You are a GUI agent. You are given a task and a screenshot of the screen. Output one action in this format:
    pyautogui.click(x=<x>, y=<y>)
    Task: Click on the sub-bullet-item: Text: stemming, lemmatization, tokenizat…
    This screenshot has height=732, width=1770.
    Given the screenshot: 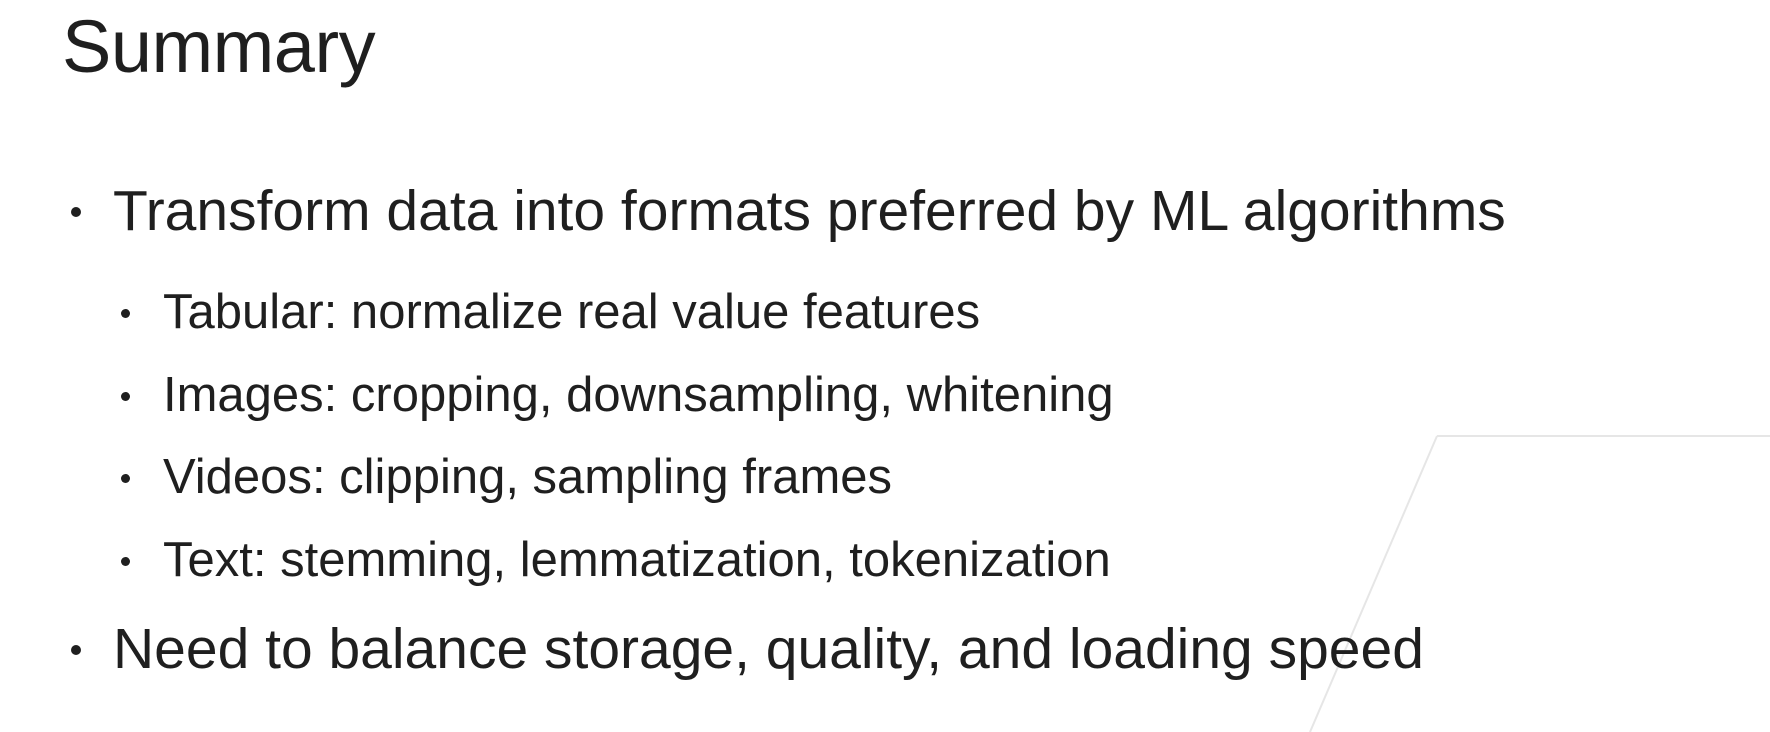 What is the action you would take?
    pyautogui.click(x=616, y=560)
    